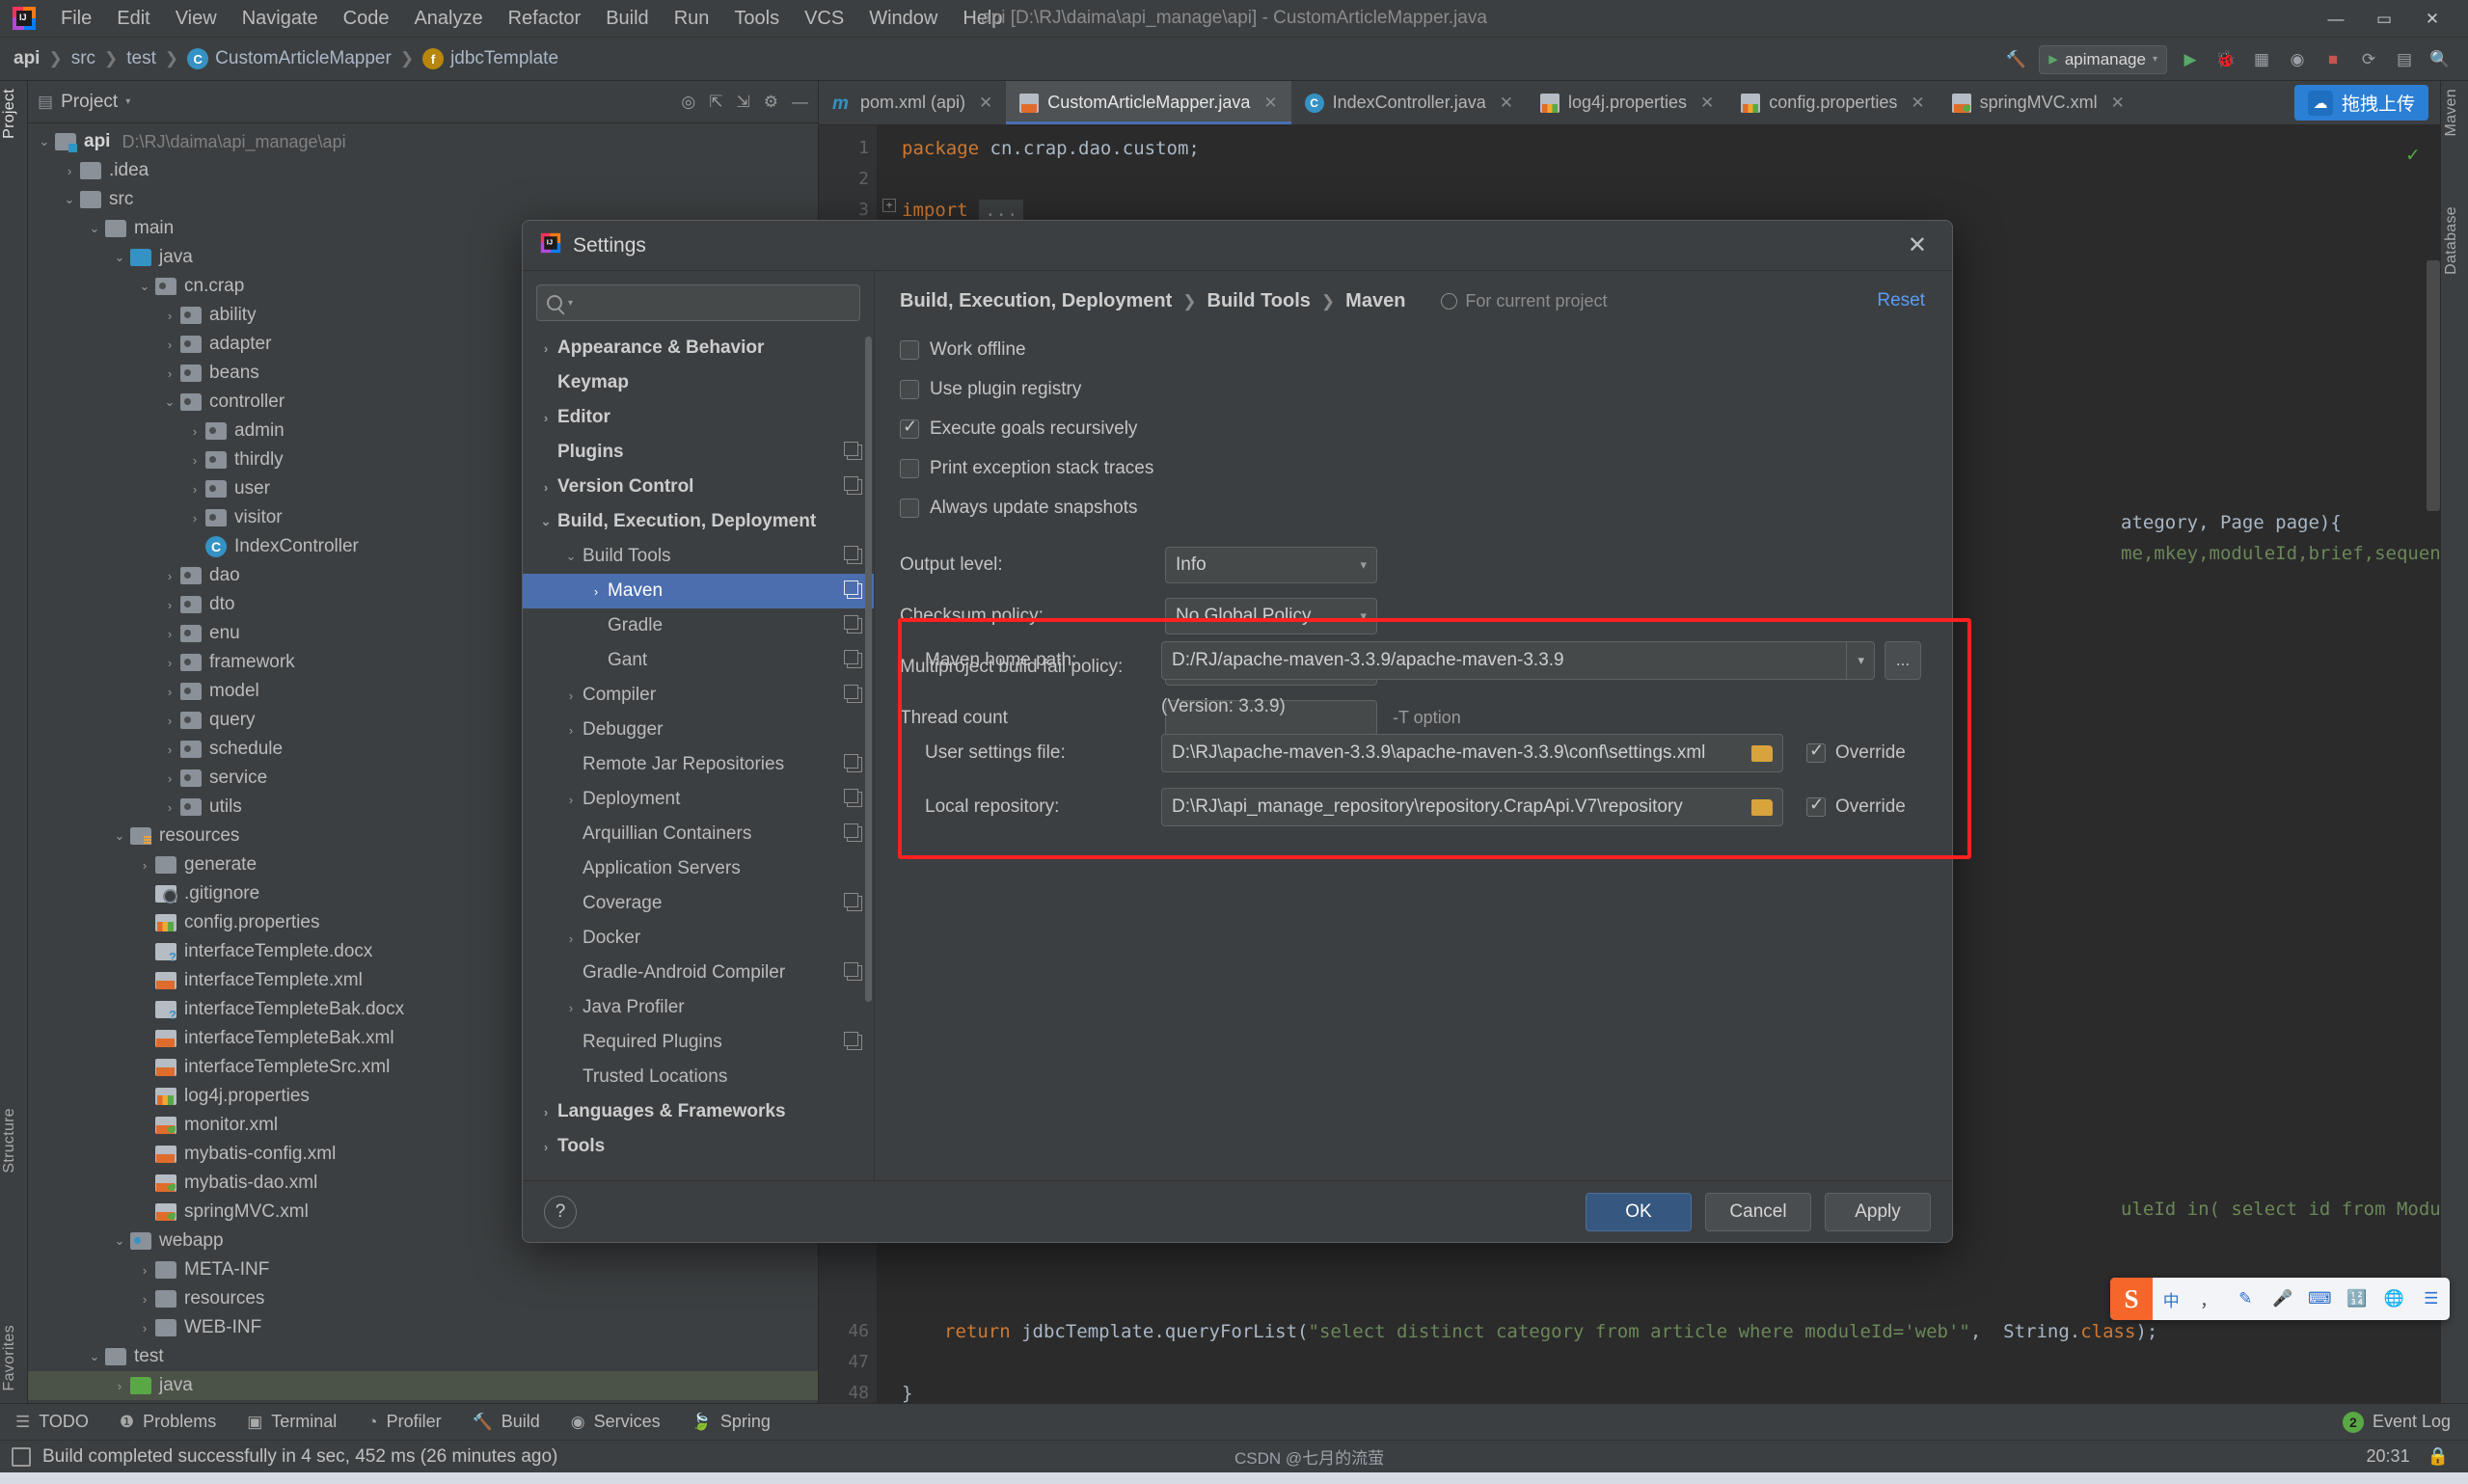  Describe the element at coordinates (1639, 1211) in the screenshot. I see `ok-button: OK` at that location.